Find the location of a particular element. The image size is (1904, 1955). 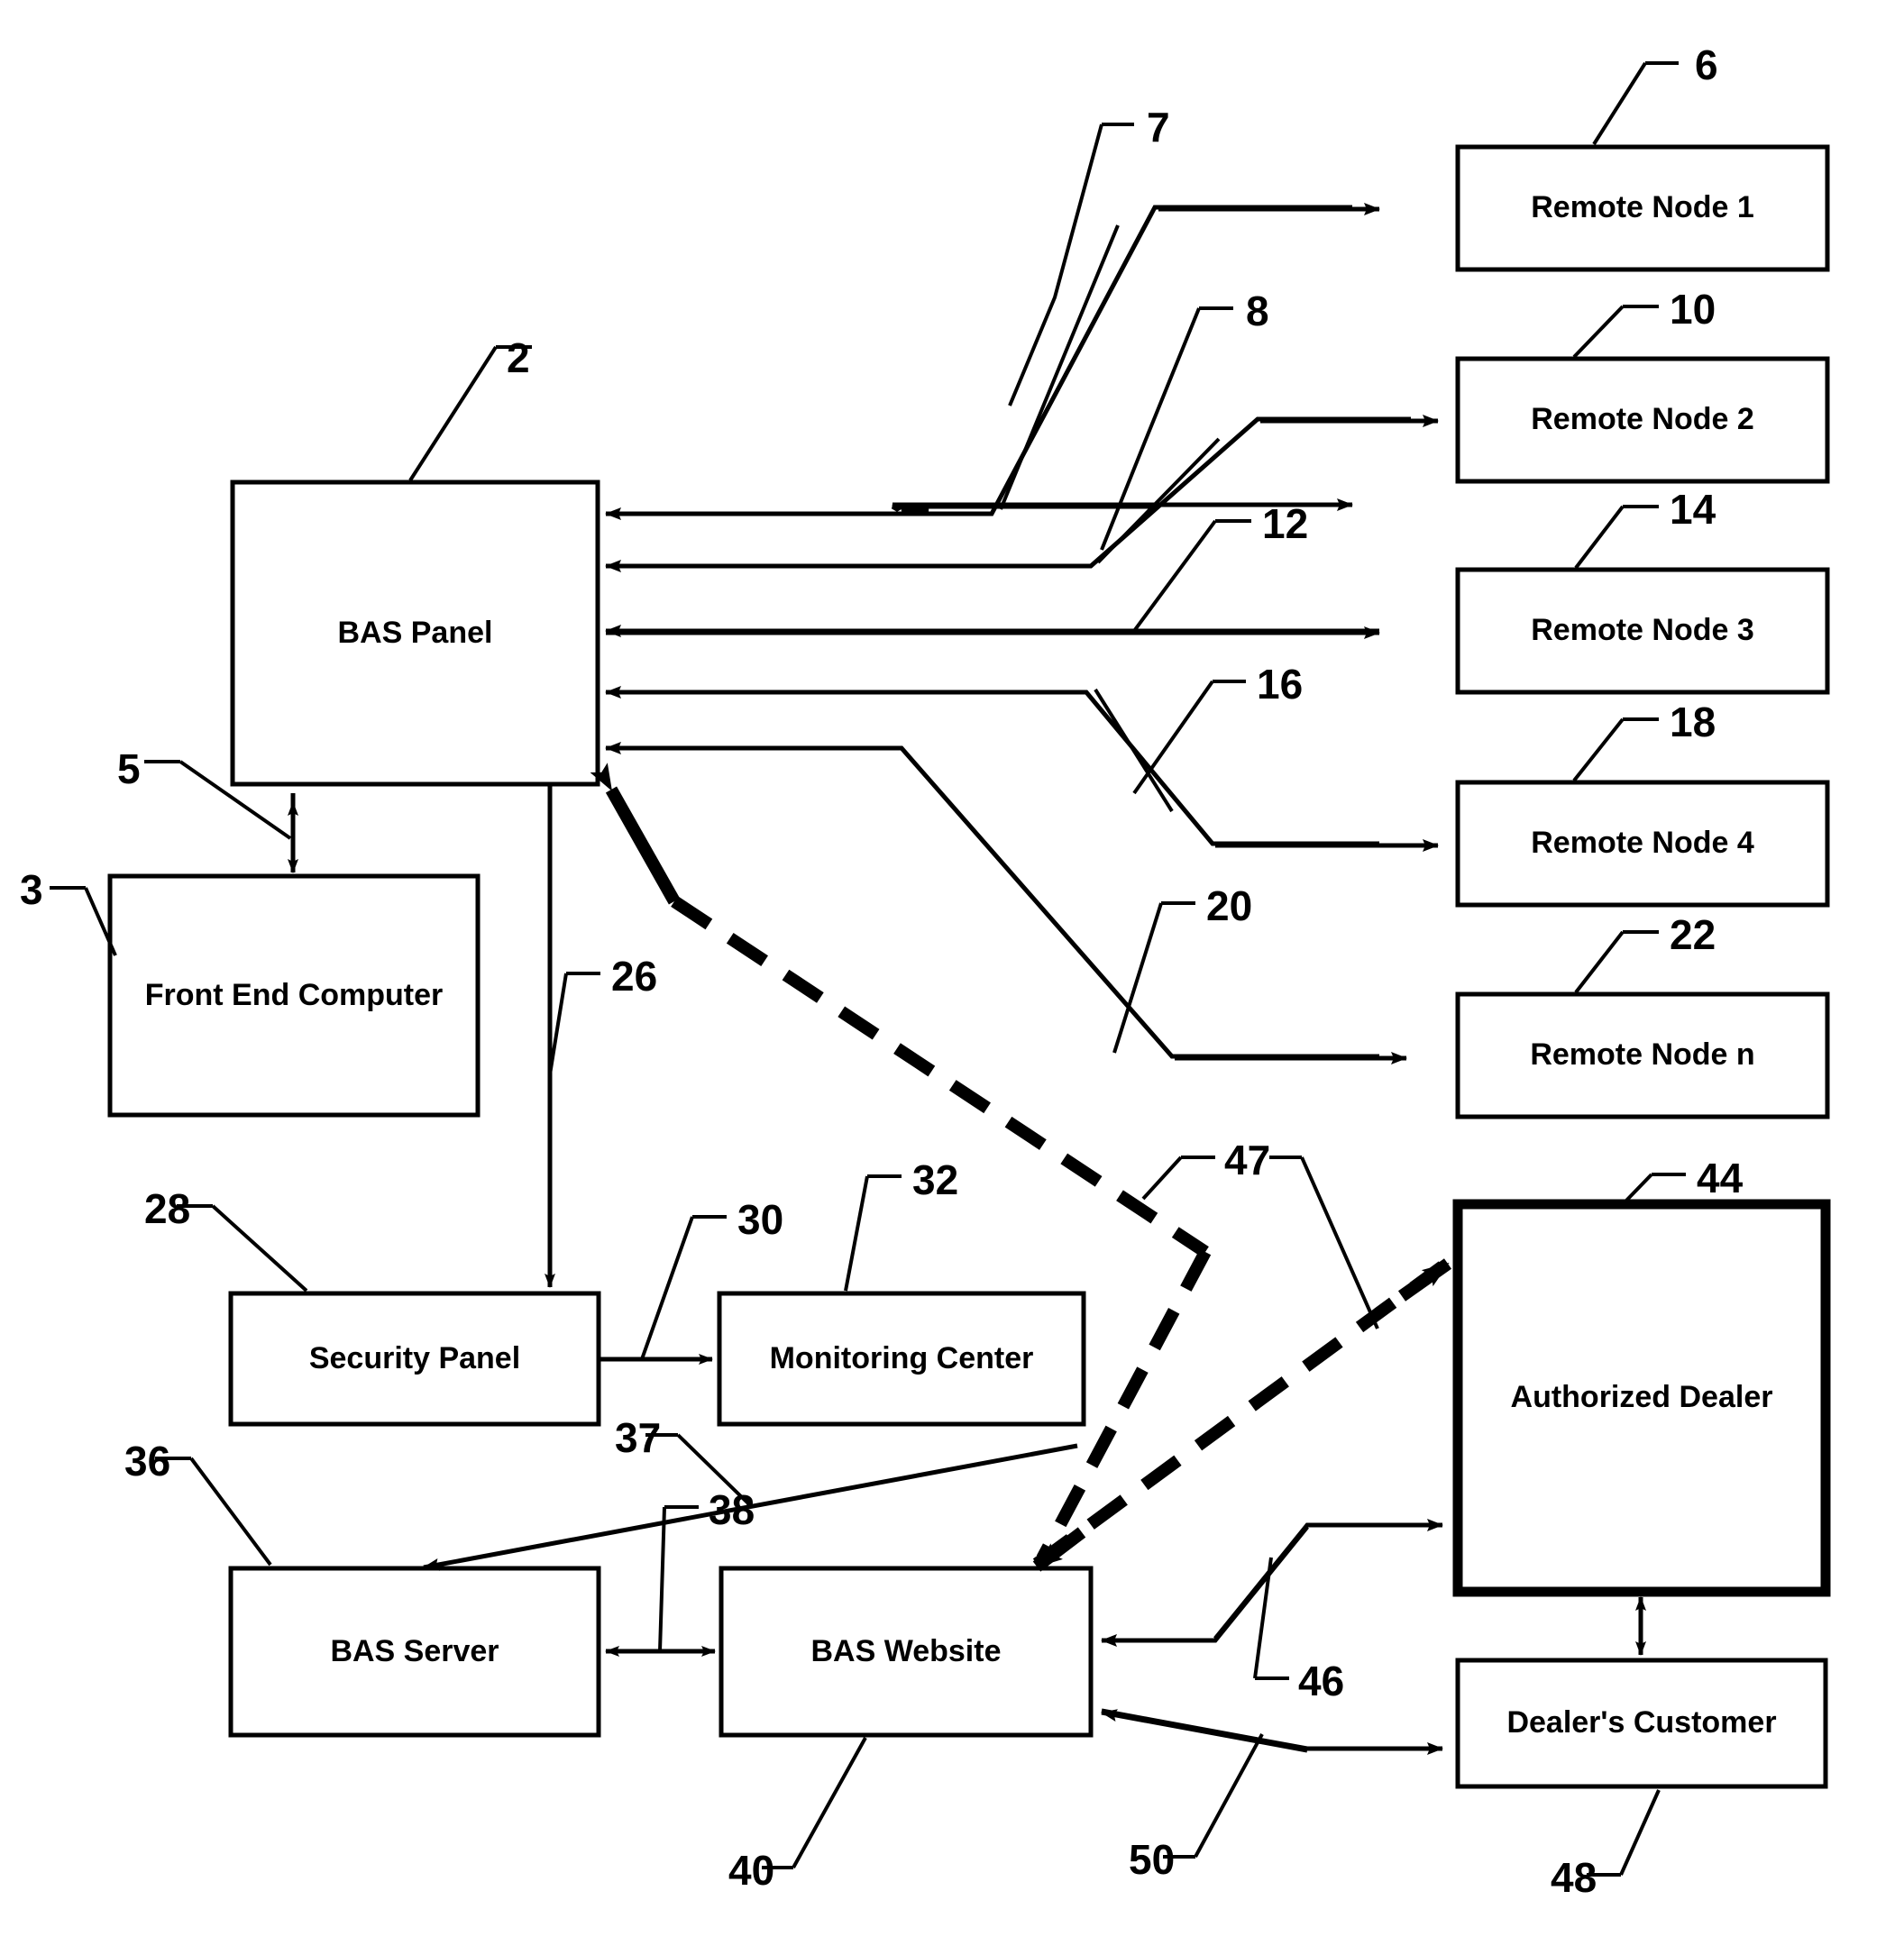

reference-numeral-36: 36 is located at coordinates (147, 1461).